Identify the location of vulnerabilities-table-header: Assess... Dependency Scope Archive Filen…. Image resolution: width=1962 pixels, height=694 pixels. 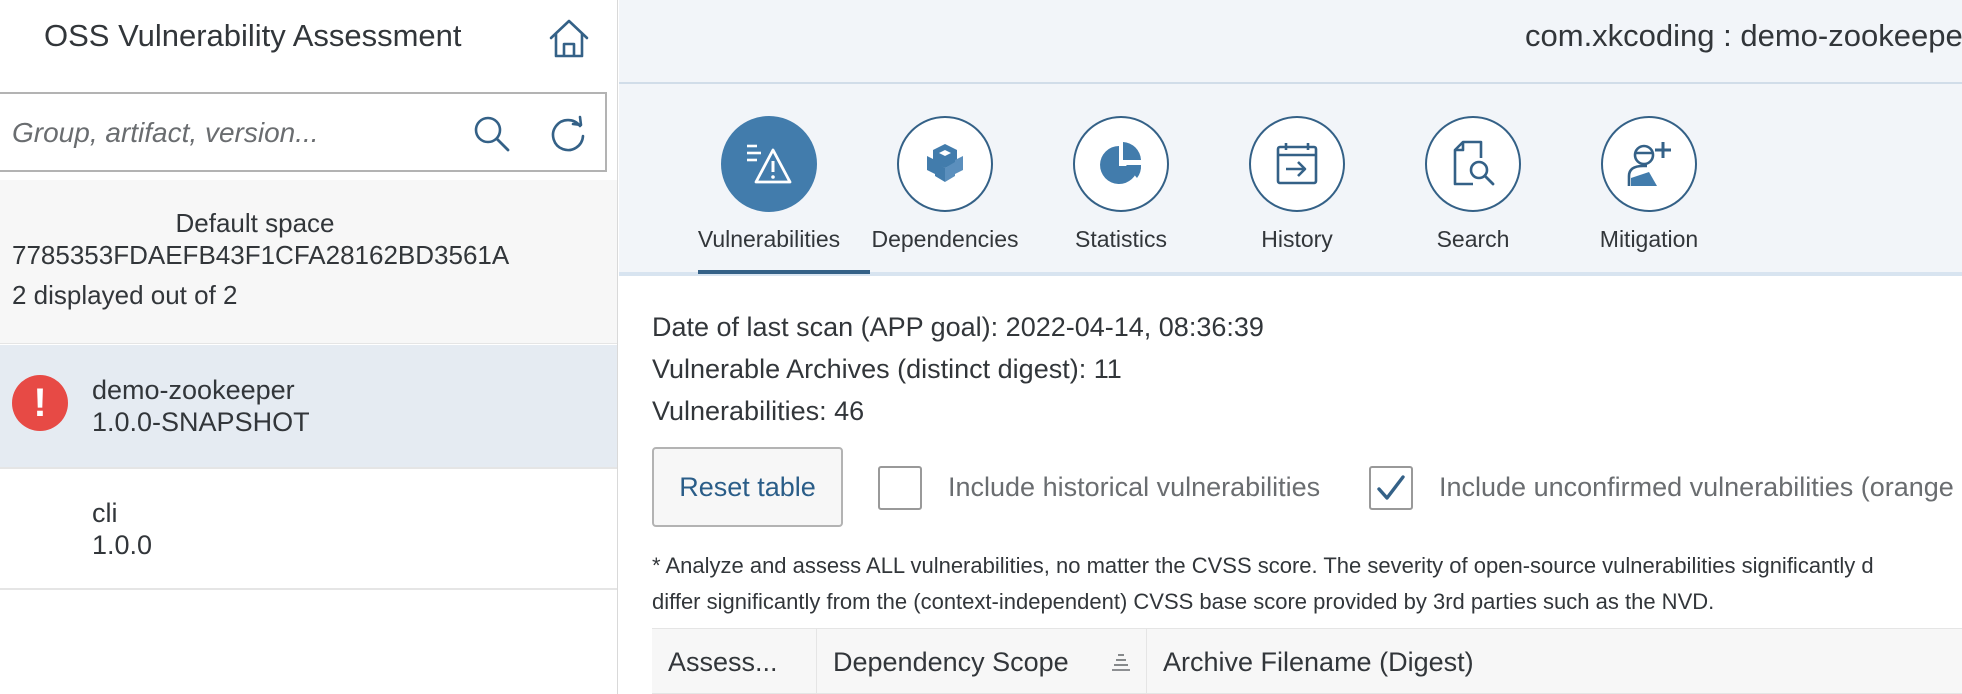
(1307, 661).